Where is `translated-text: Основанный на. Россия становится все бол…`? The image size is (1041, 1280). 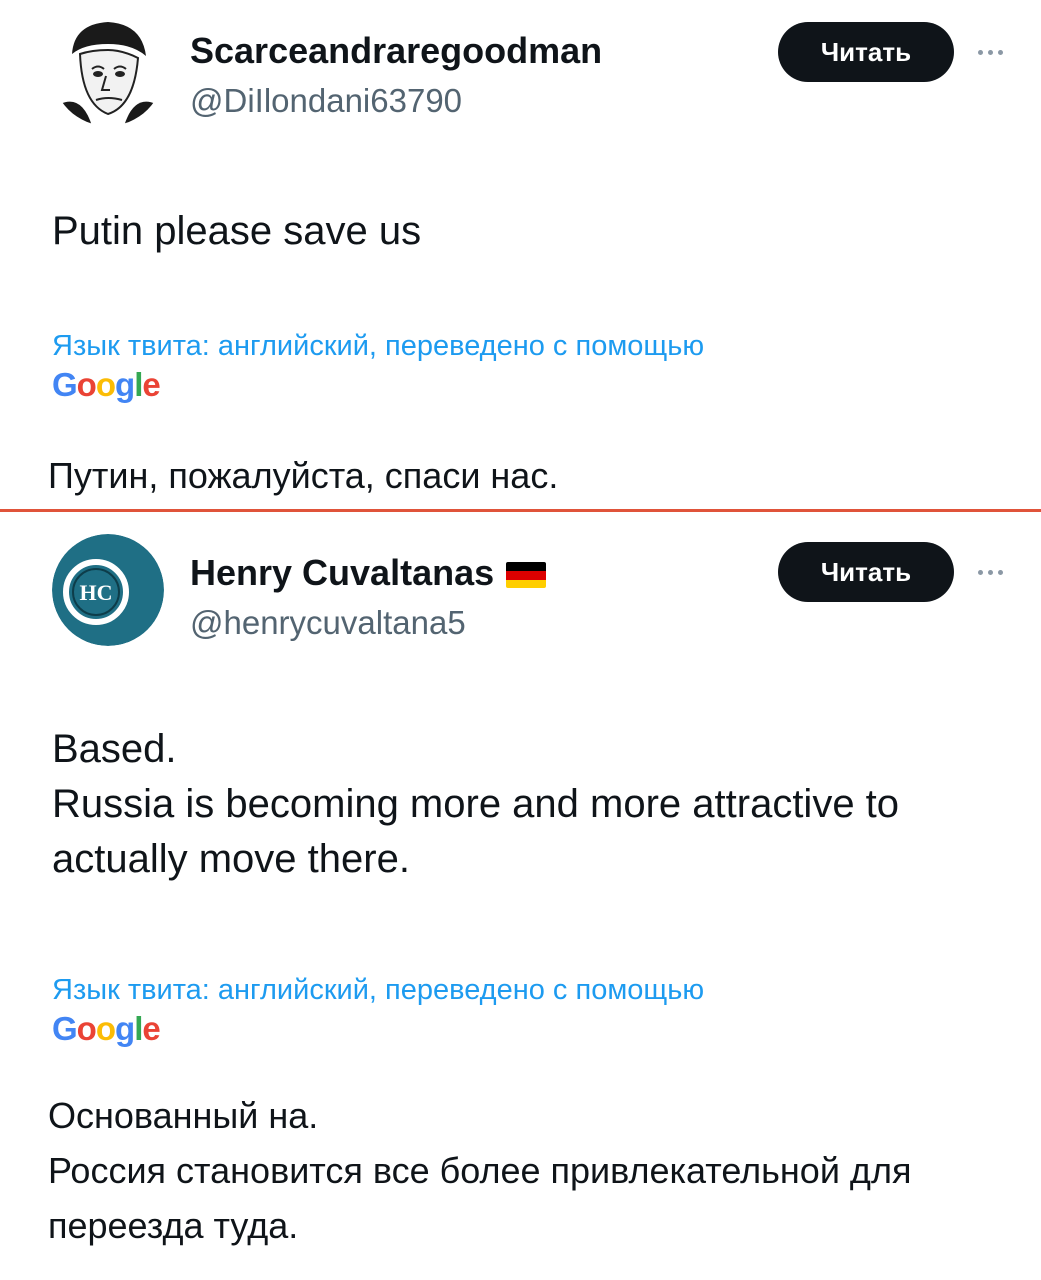
translated-text: Основанный на. Россия становится все бол… is located at coordinates (480, 1170).